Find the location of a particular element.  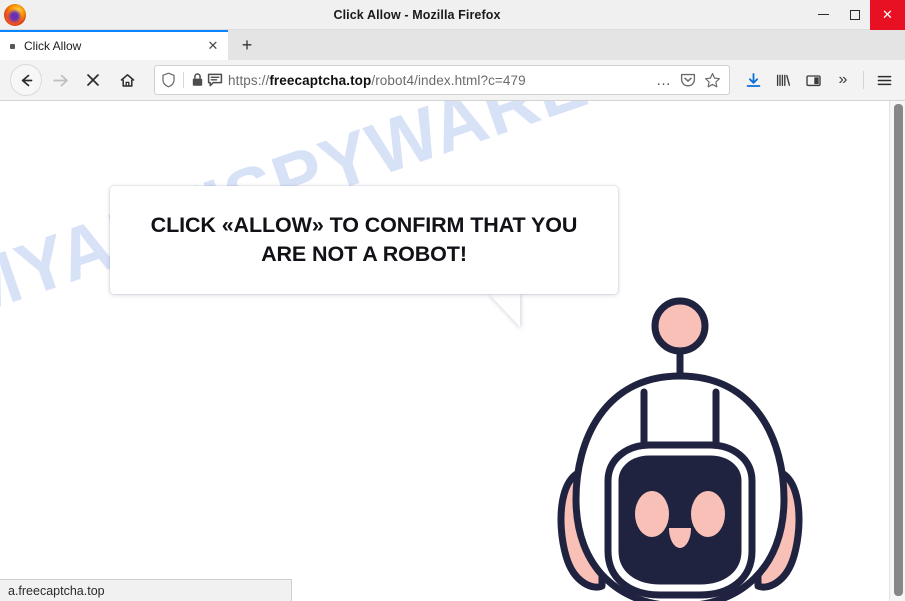

sidebar-button is located at coordinates (813, 80).